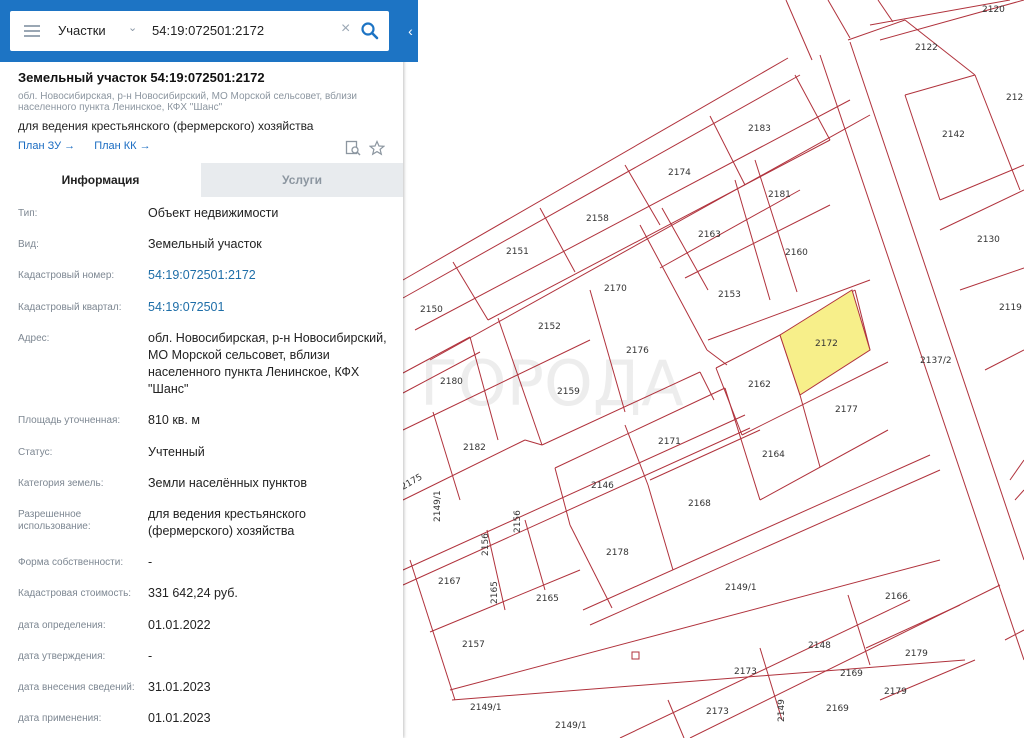 The width and height of the screenshot is (1024, 738). I want to click on parcel-label: 2163, so click(709, 235).